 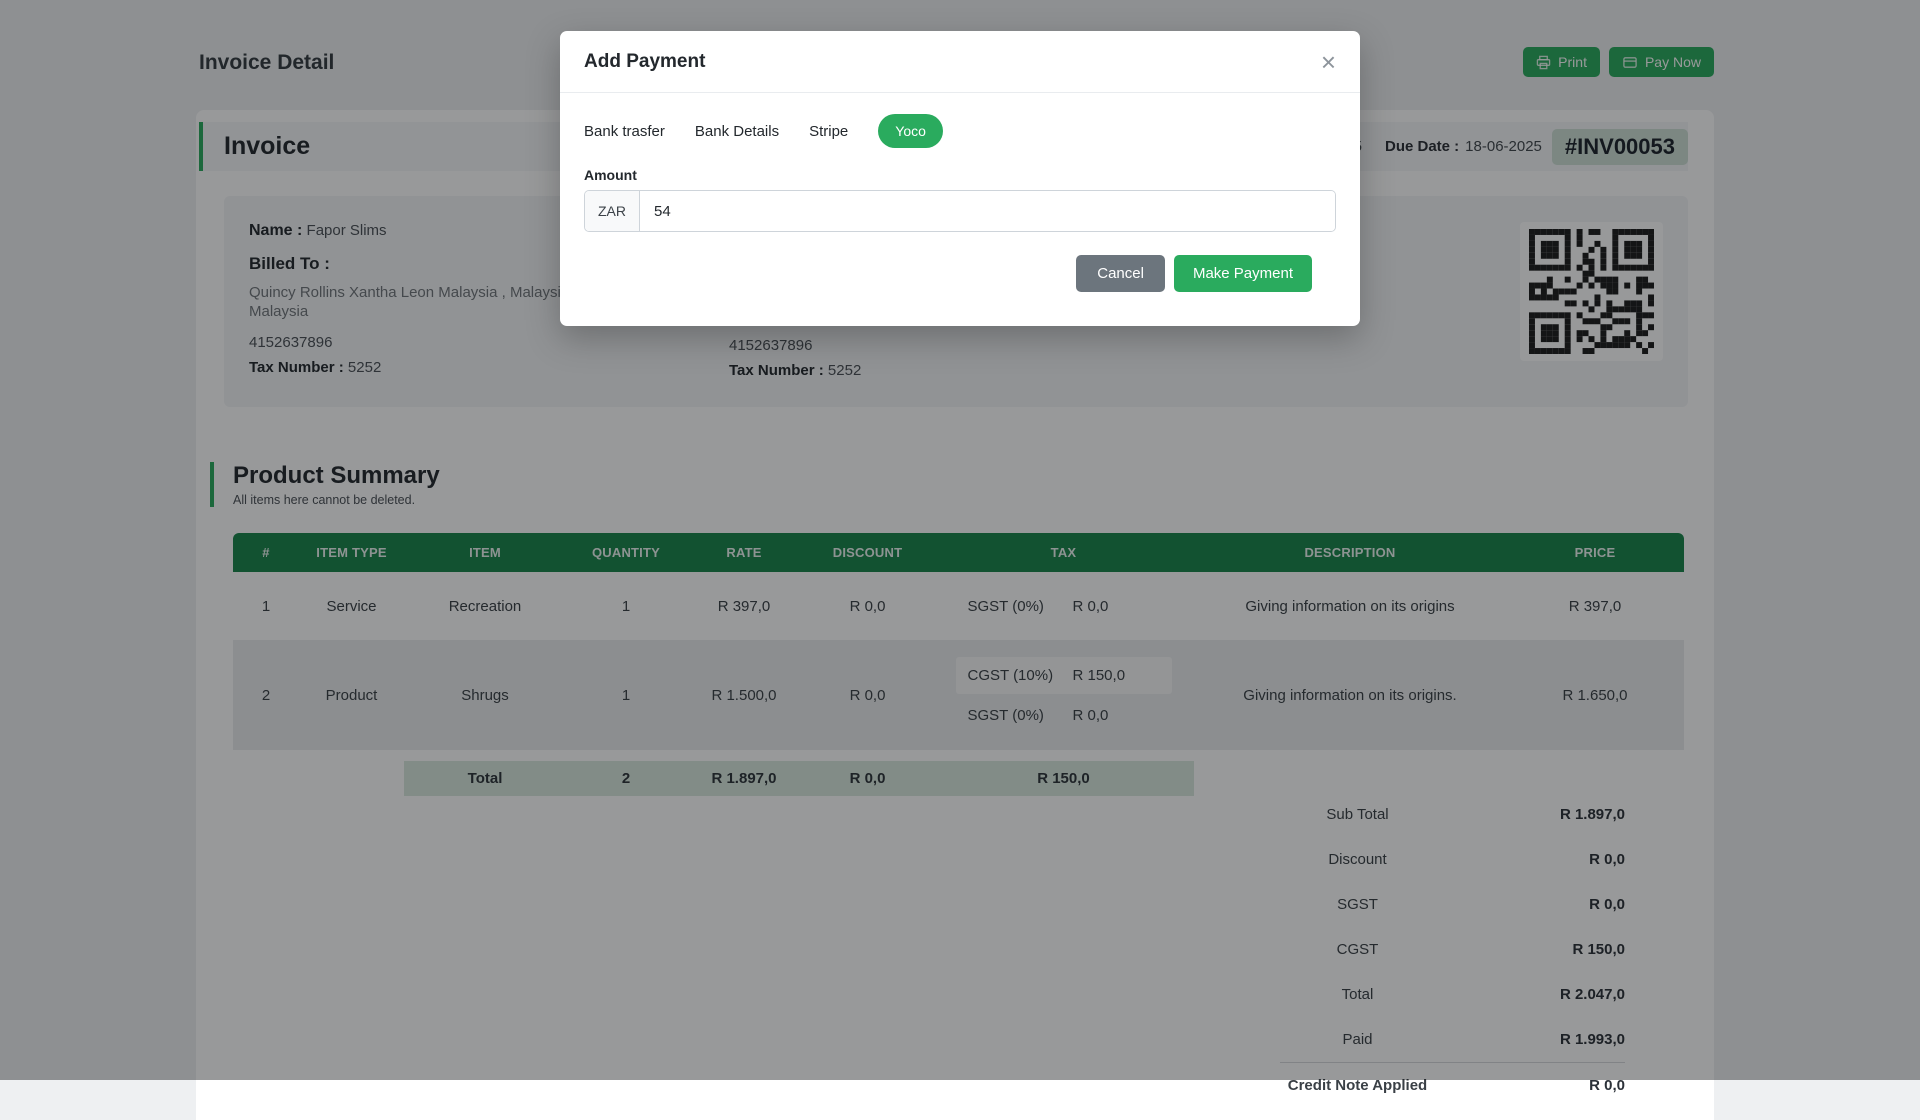 What do you see at coordinates (612, 211) in the screenshot?
I see `currency-prefix: ZAR` at bounding box center [612, 211].